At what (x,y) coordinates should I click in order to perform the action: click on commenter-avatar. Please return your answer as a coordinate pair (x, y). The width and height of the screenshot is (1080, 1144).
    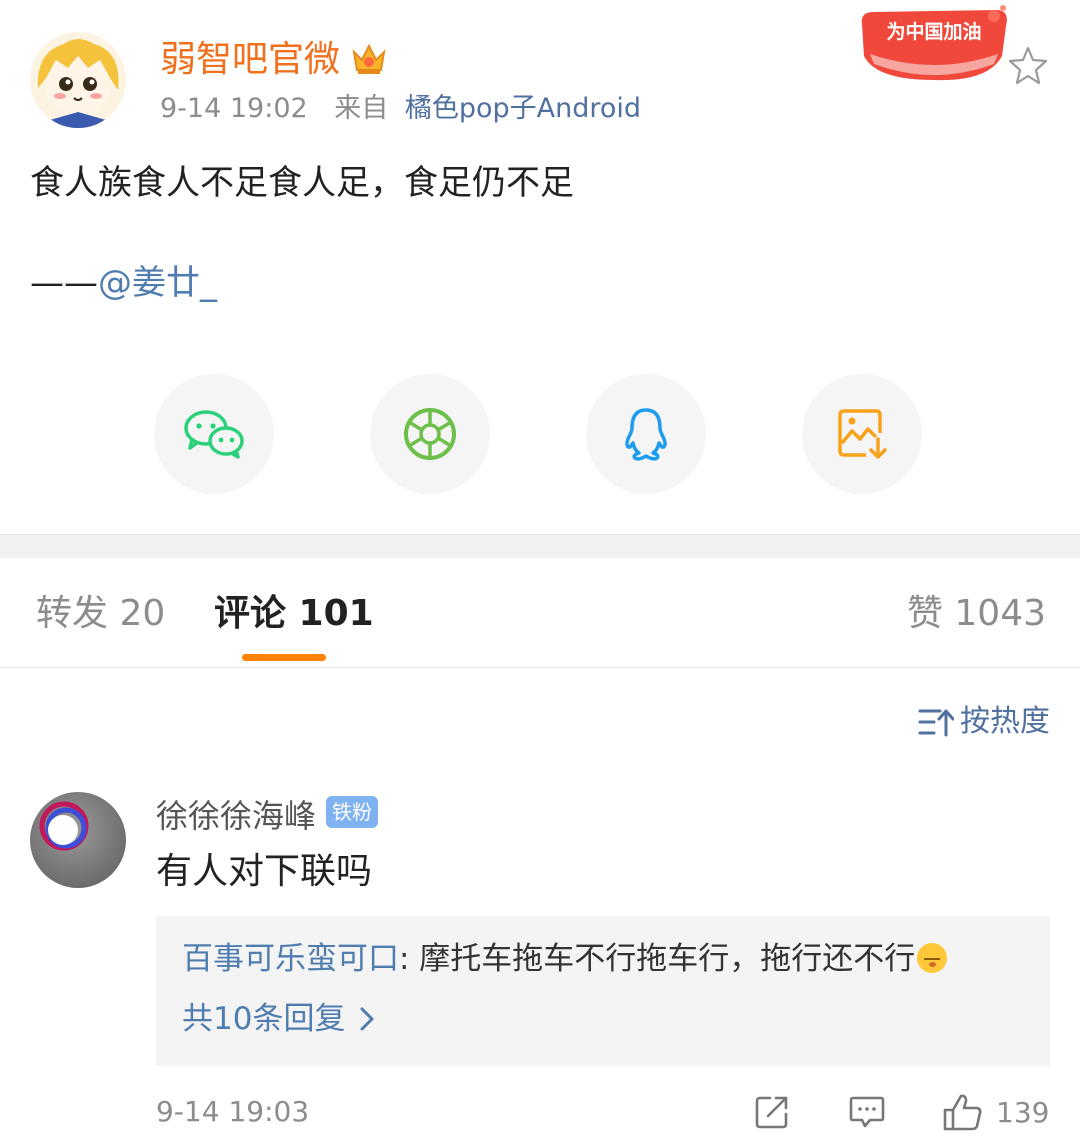
    Looking at the image, I should click on (78, 840).